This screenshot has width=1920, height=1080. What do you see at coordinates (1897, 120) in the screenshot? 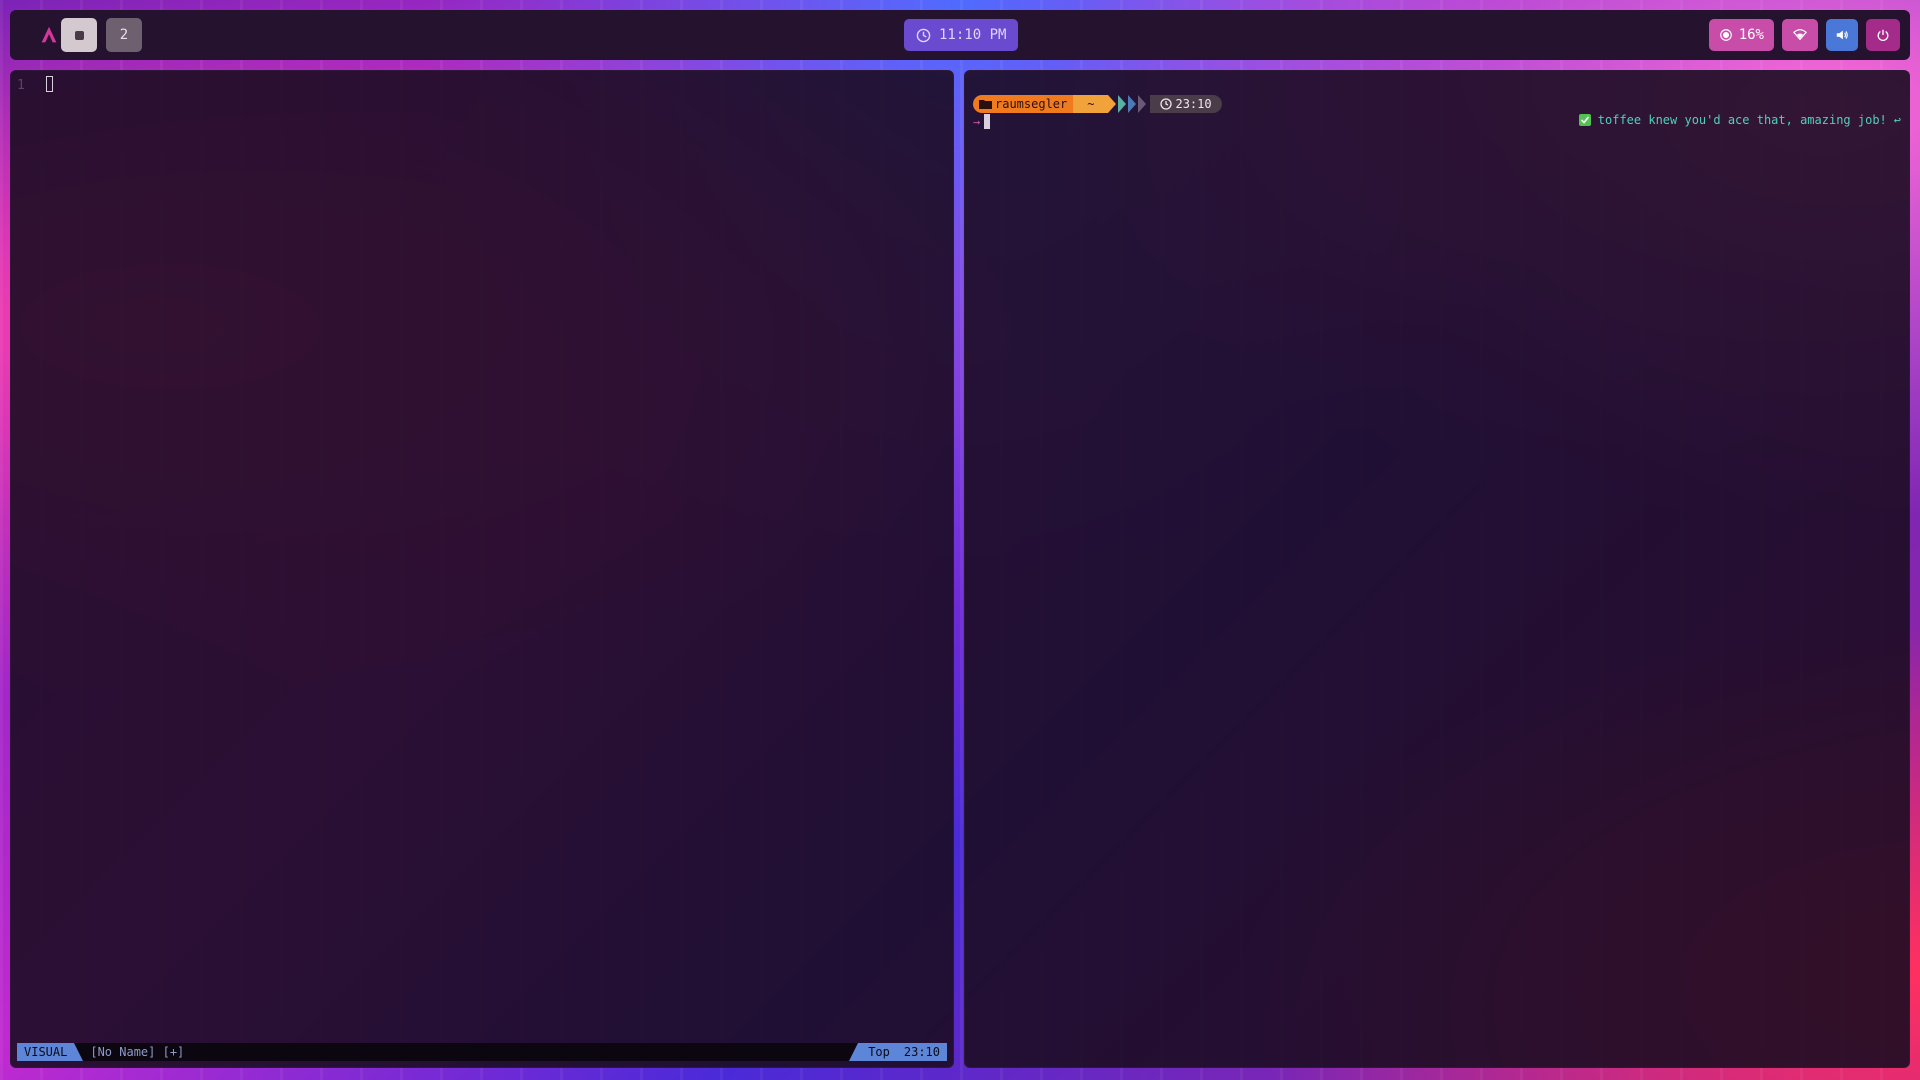
I see `return-icon: ↩` at bounding box center [1897, 120].